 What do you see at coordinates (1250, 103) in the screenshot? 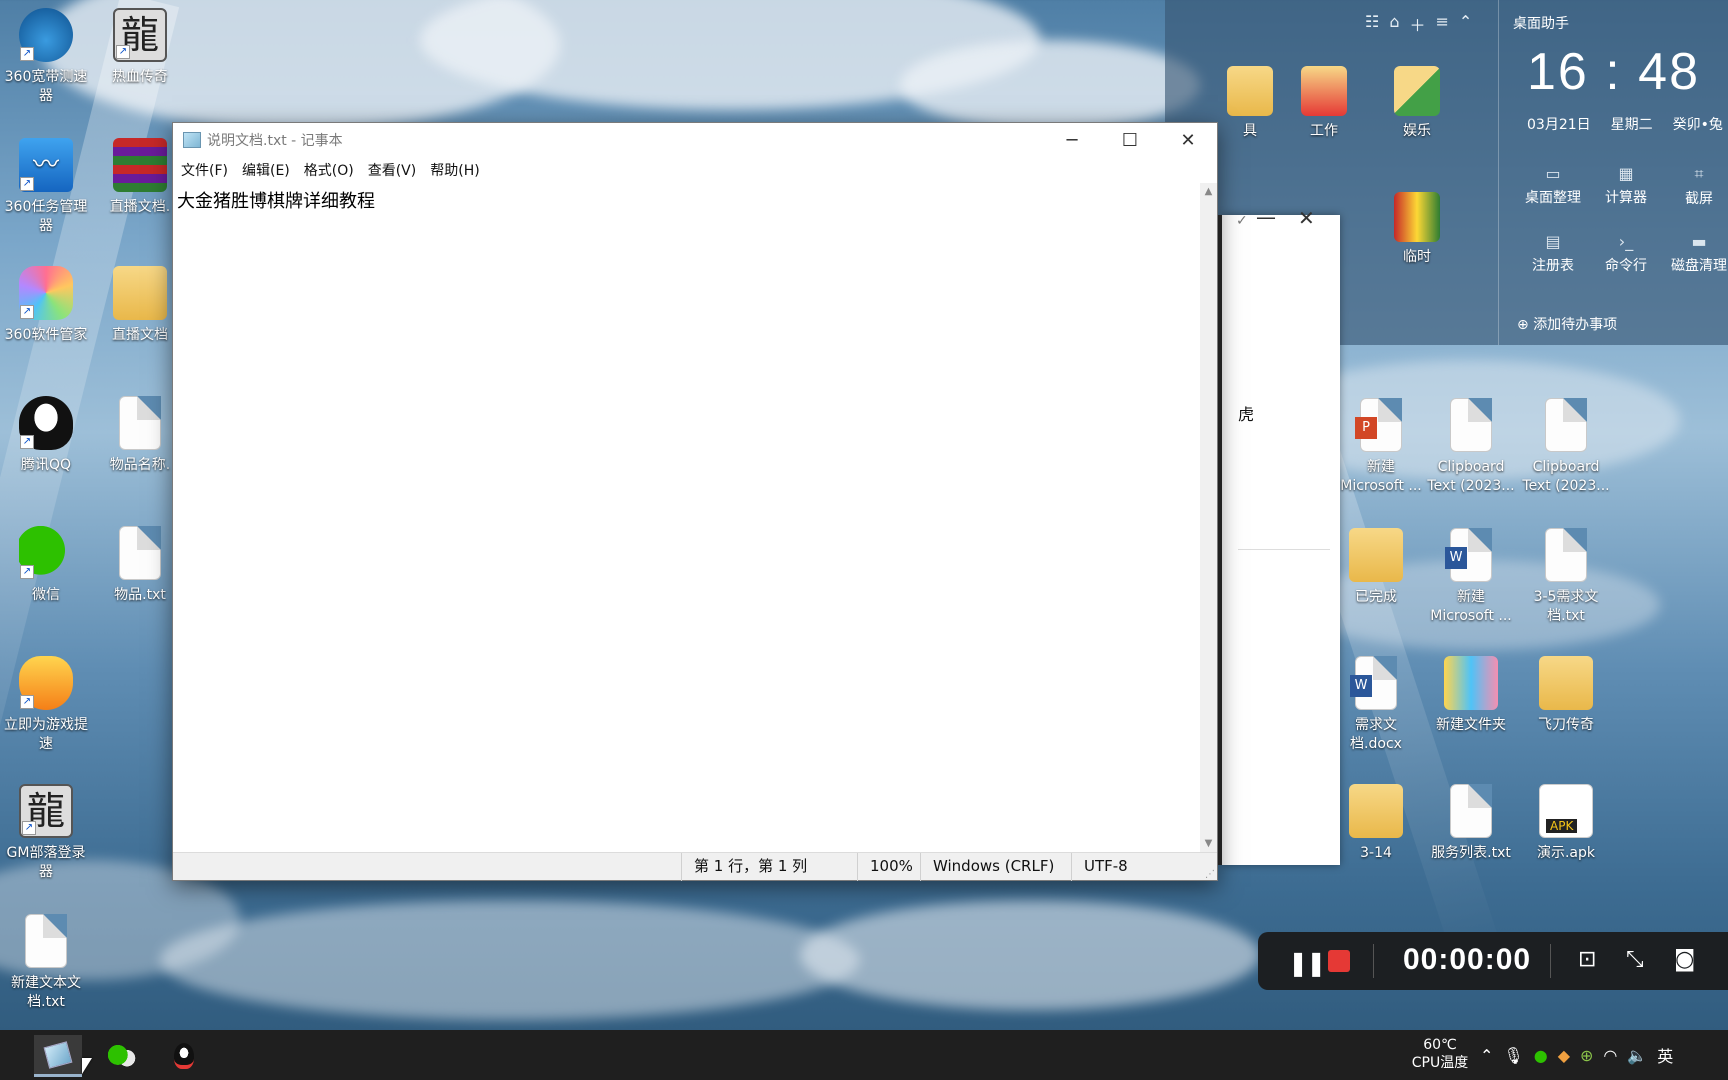
I see `desktop-icon: 具` at bounding box center [1250, 103].